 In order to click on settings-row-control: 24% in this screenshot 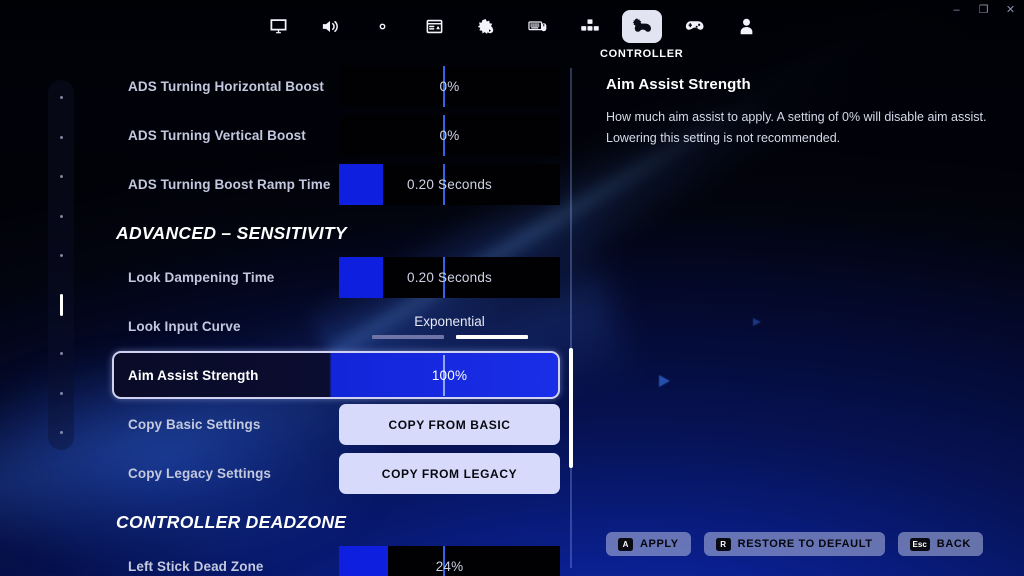, I will do `click(449, 561)`.